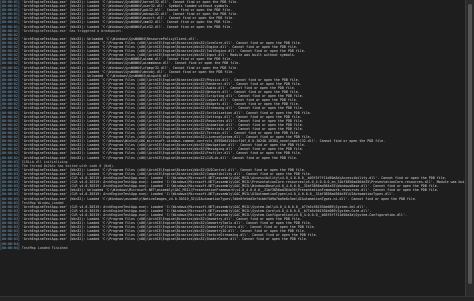 The height and width of the screenshot is (301, 474). Describe the element at coordinates (44, 247) in the screenshot. I see `output-line-message: TestMap Loaded Finished` at that location.